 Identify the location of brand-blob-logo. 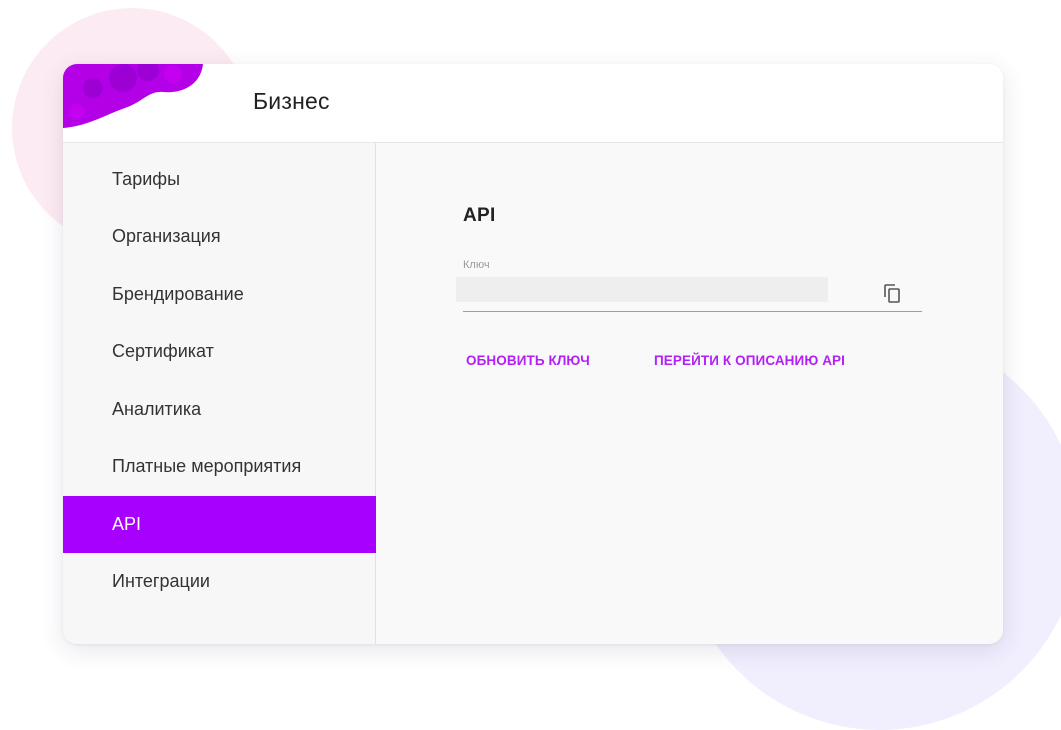
(133, 96).